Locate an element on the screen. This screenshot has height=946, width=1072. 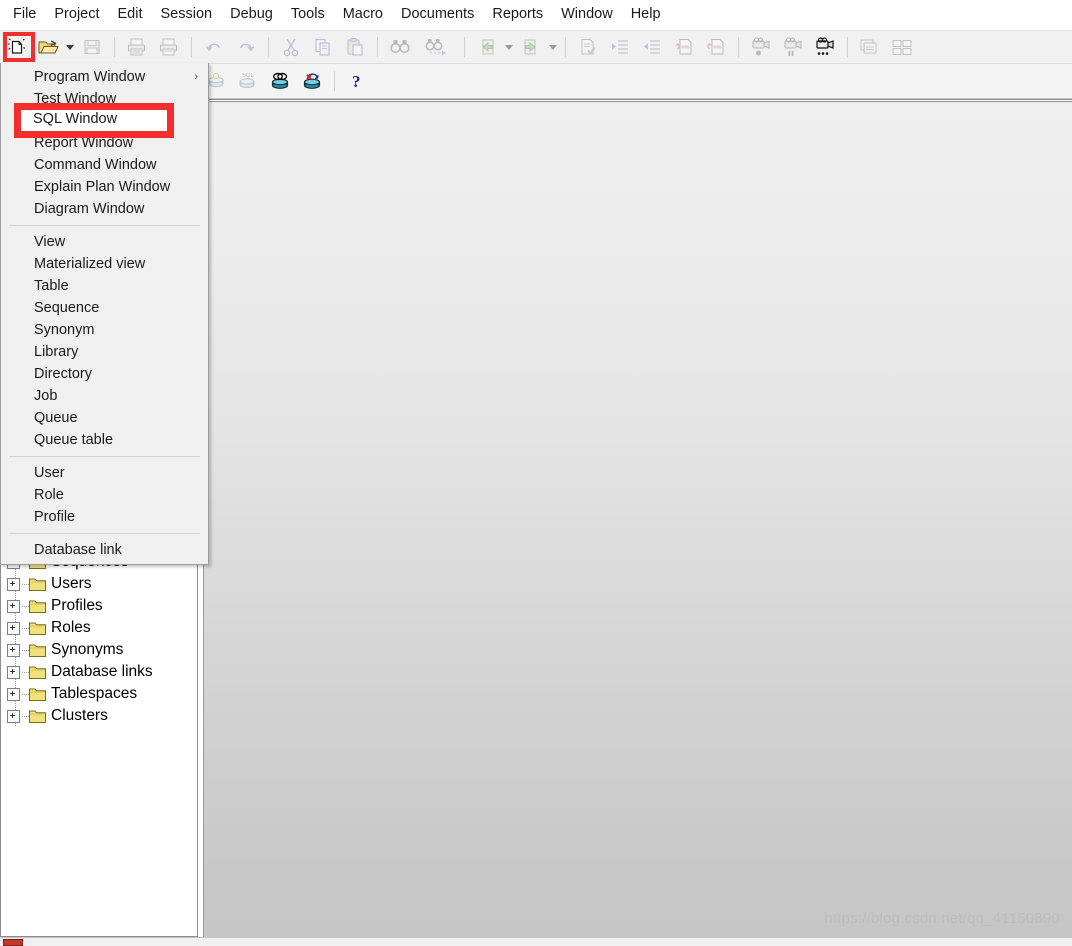
tree-item-synonyms: Synonyms is located at coordinates (96, 650).